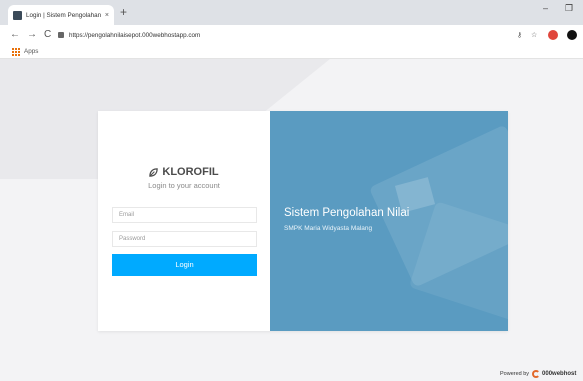  Describe the element at coordinates (31, 51) in the screenshot. I see `apps-bookmark: Apps` at that location.